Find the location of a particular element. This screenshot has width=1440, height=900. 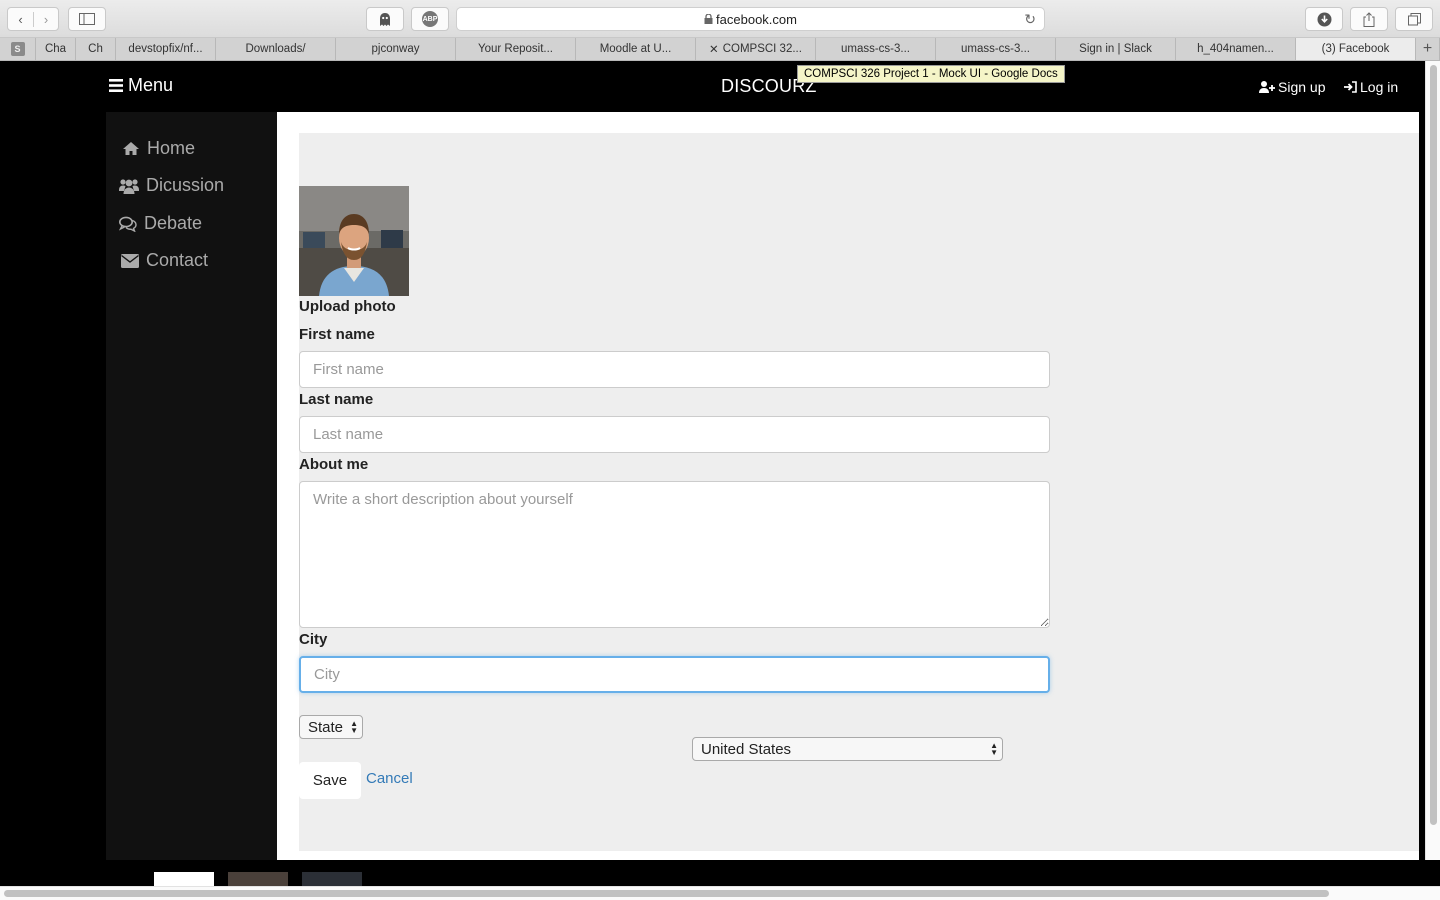

sidebar-item-label: Dicussion is located at coordinates (185, 185).